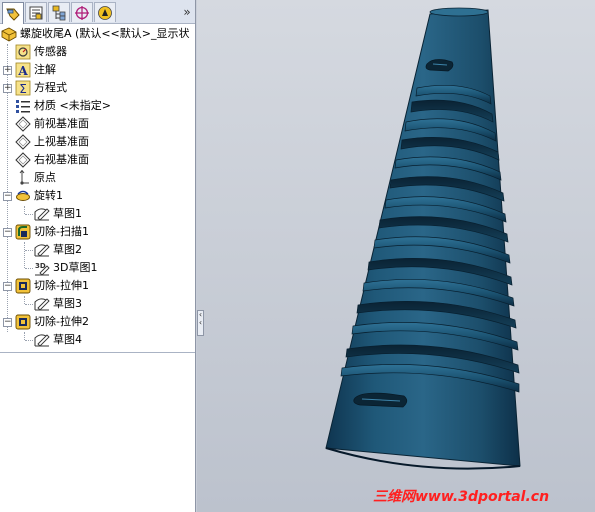  Describe the element at coordinates (187, 12) in the screenshot. I see `more-tabs-button: »` at that location.